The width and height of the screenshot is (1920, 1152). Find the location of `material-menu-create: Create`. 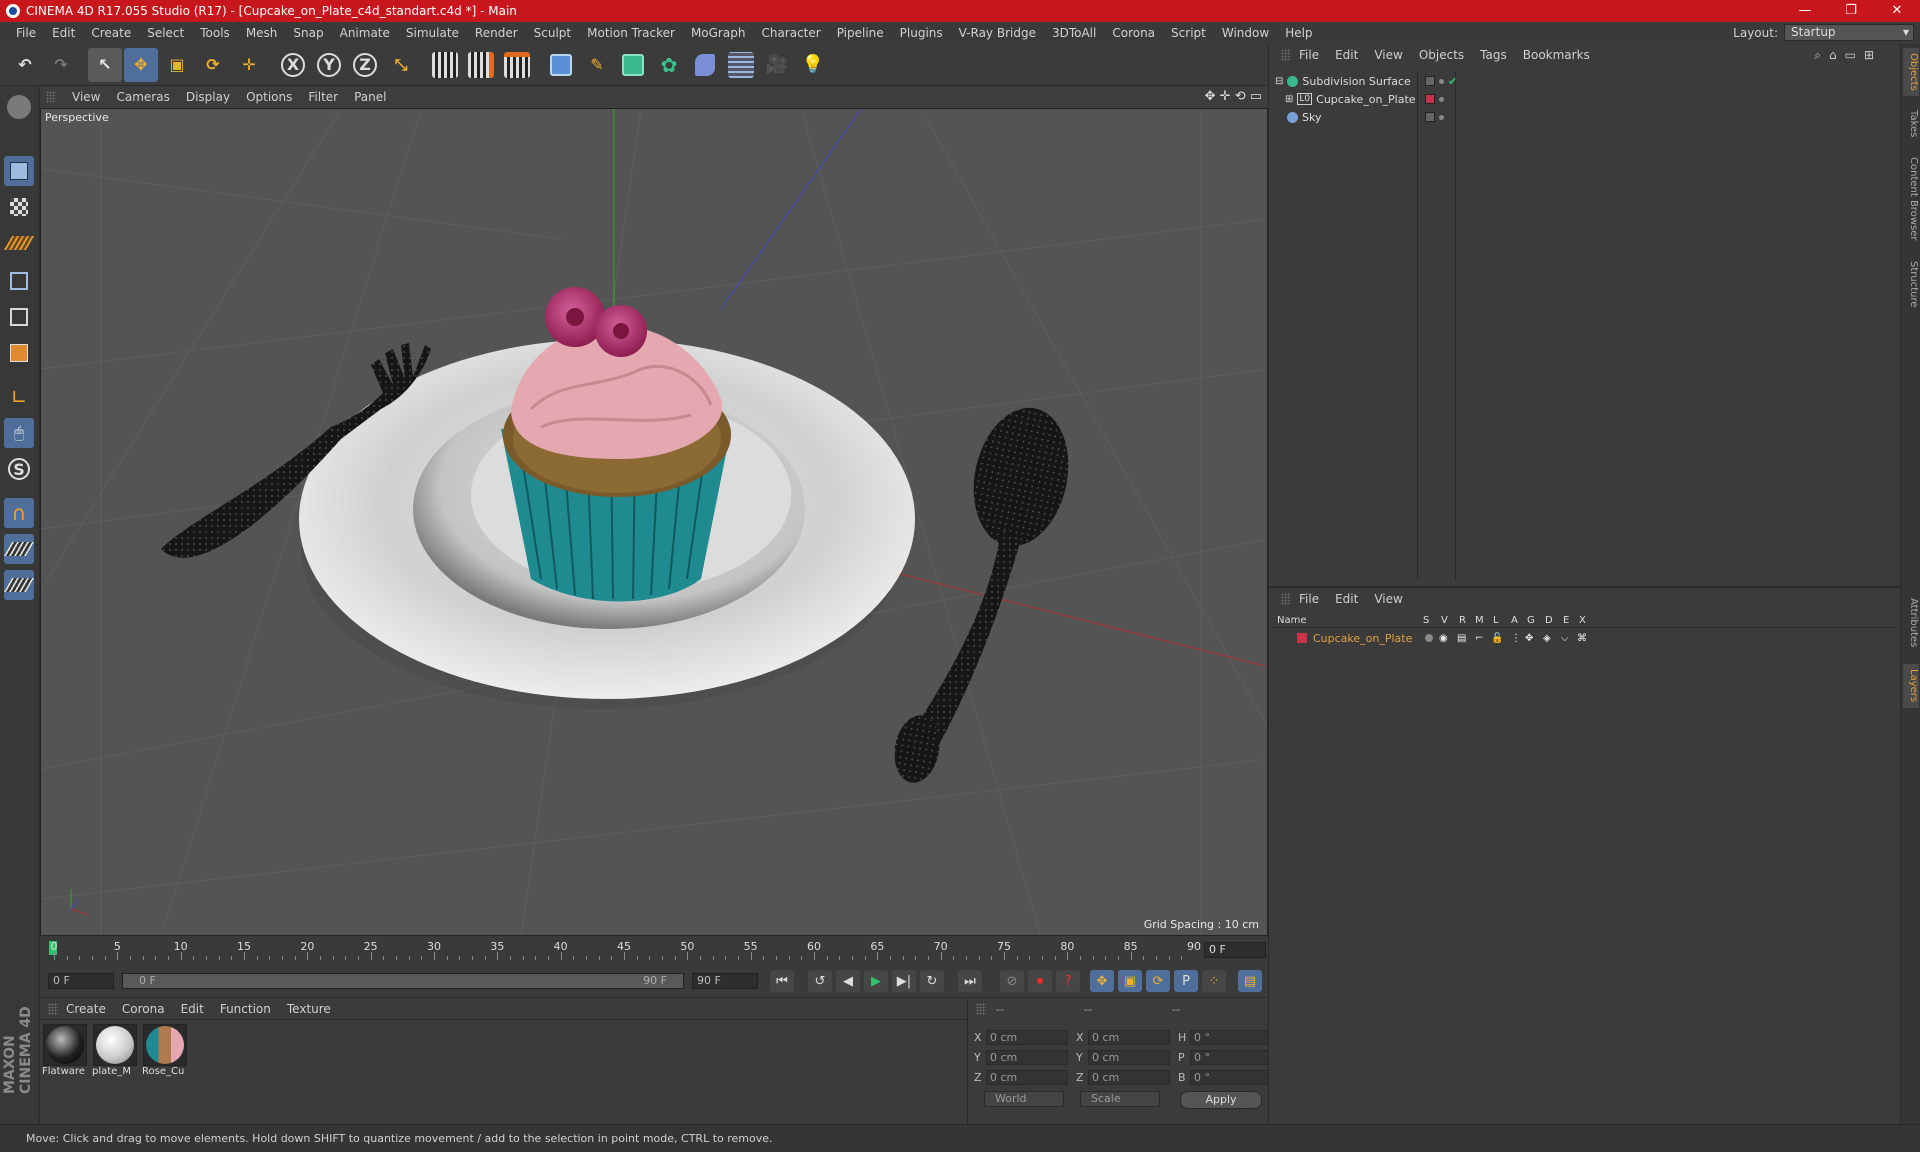

material-menu-create: Create is located at coordinates (86, 1009).